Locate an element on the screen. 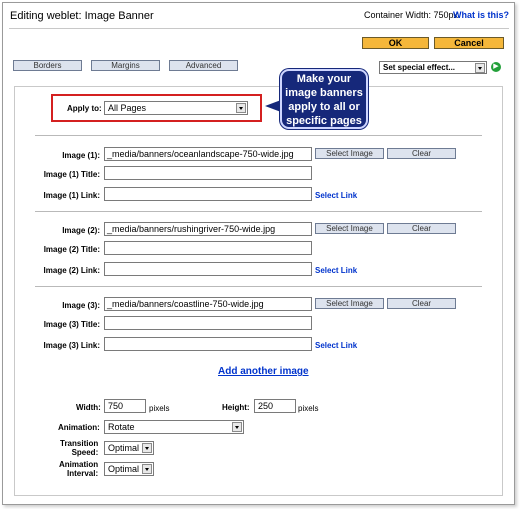 The width and height of the screenshot is (520, 509). cancel-button: Cancel is located at coordinates (469, 43).